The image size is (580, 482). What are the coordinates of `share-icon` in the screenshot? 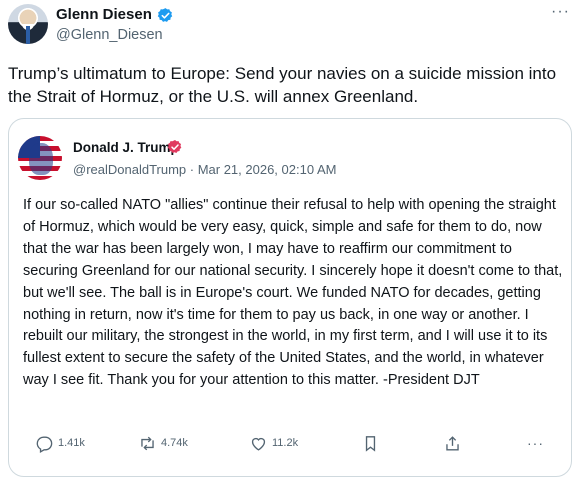 It's located at (452, 443).